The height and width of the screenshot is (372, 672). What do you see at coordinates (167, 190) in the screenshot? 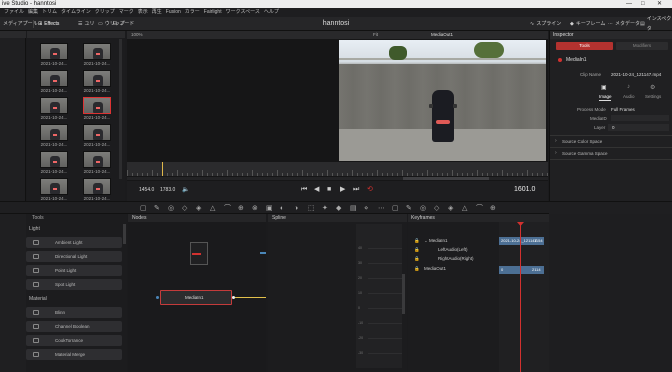
I see `end-frame: 1783.0` at bounding box center [167, 190].